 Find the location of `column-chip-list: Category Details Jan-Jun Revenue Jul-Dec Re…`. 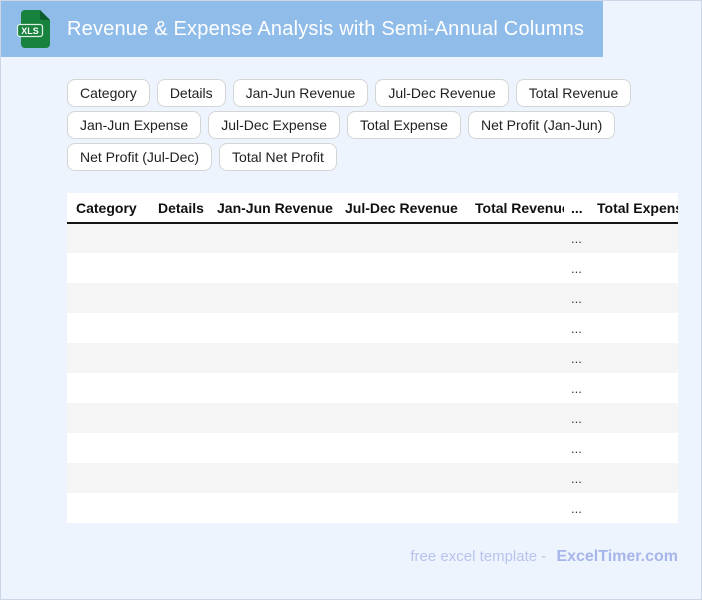

column-chip-list: Category Details Jan-Jun Revenue Jul-Dec Re… is located at coordinates (374, 125).